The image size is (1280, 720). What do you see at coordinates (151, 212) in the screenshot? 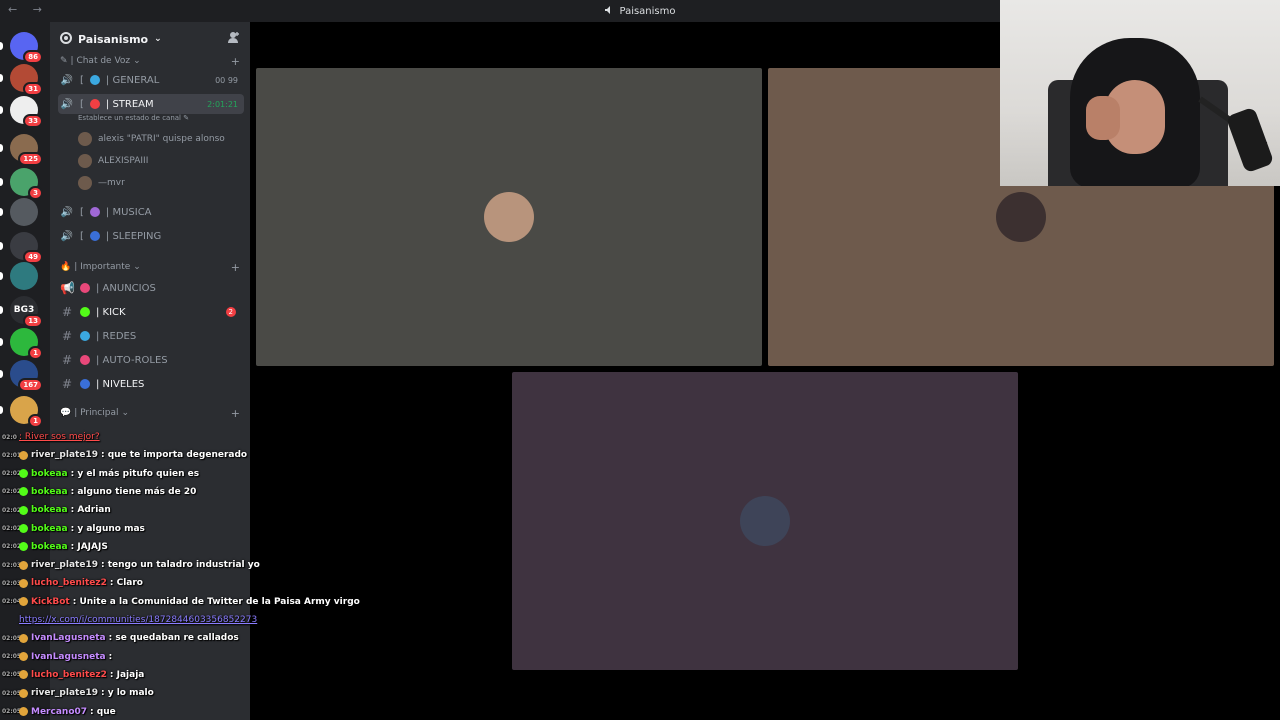
I see `voice-channel: 🔊[| MUSICA` at bounding box center [151, 212].